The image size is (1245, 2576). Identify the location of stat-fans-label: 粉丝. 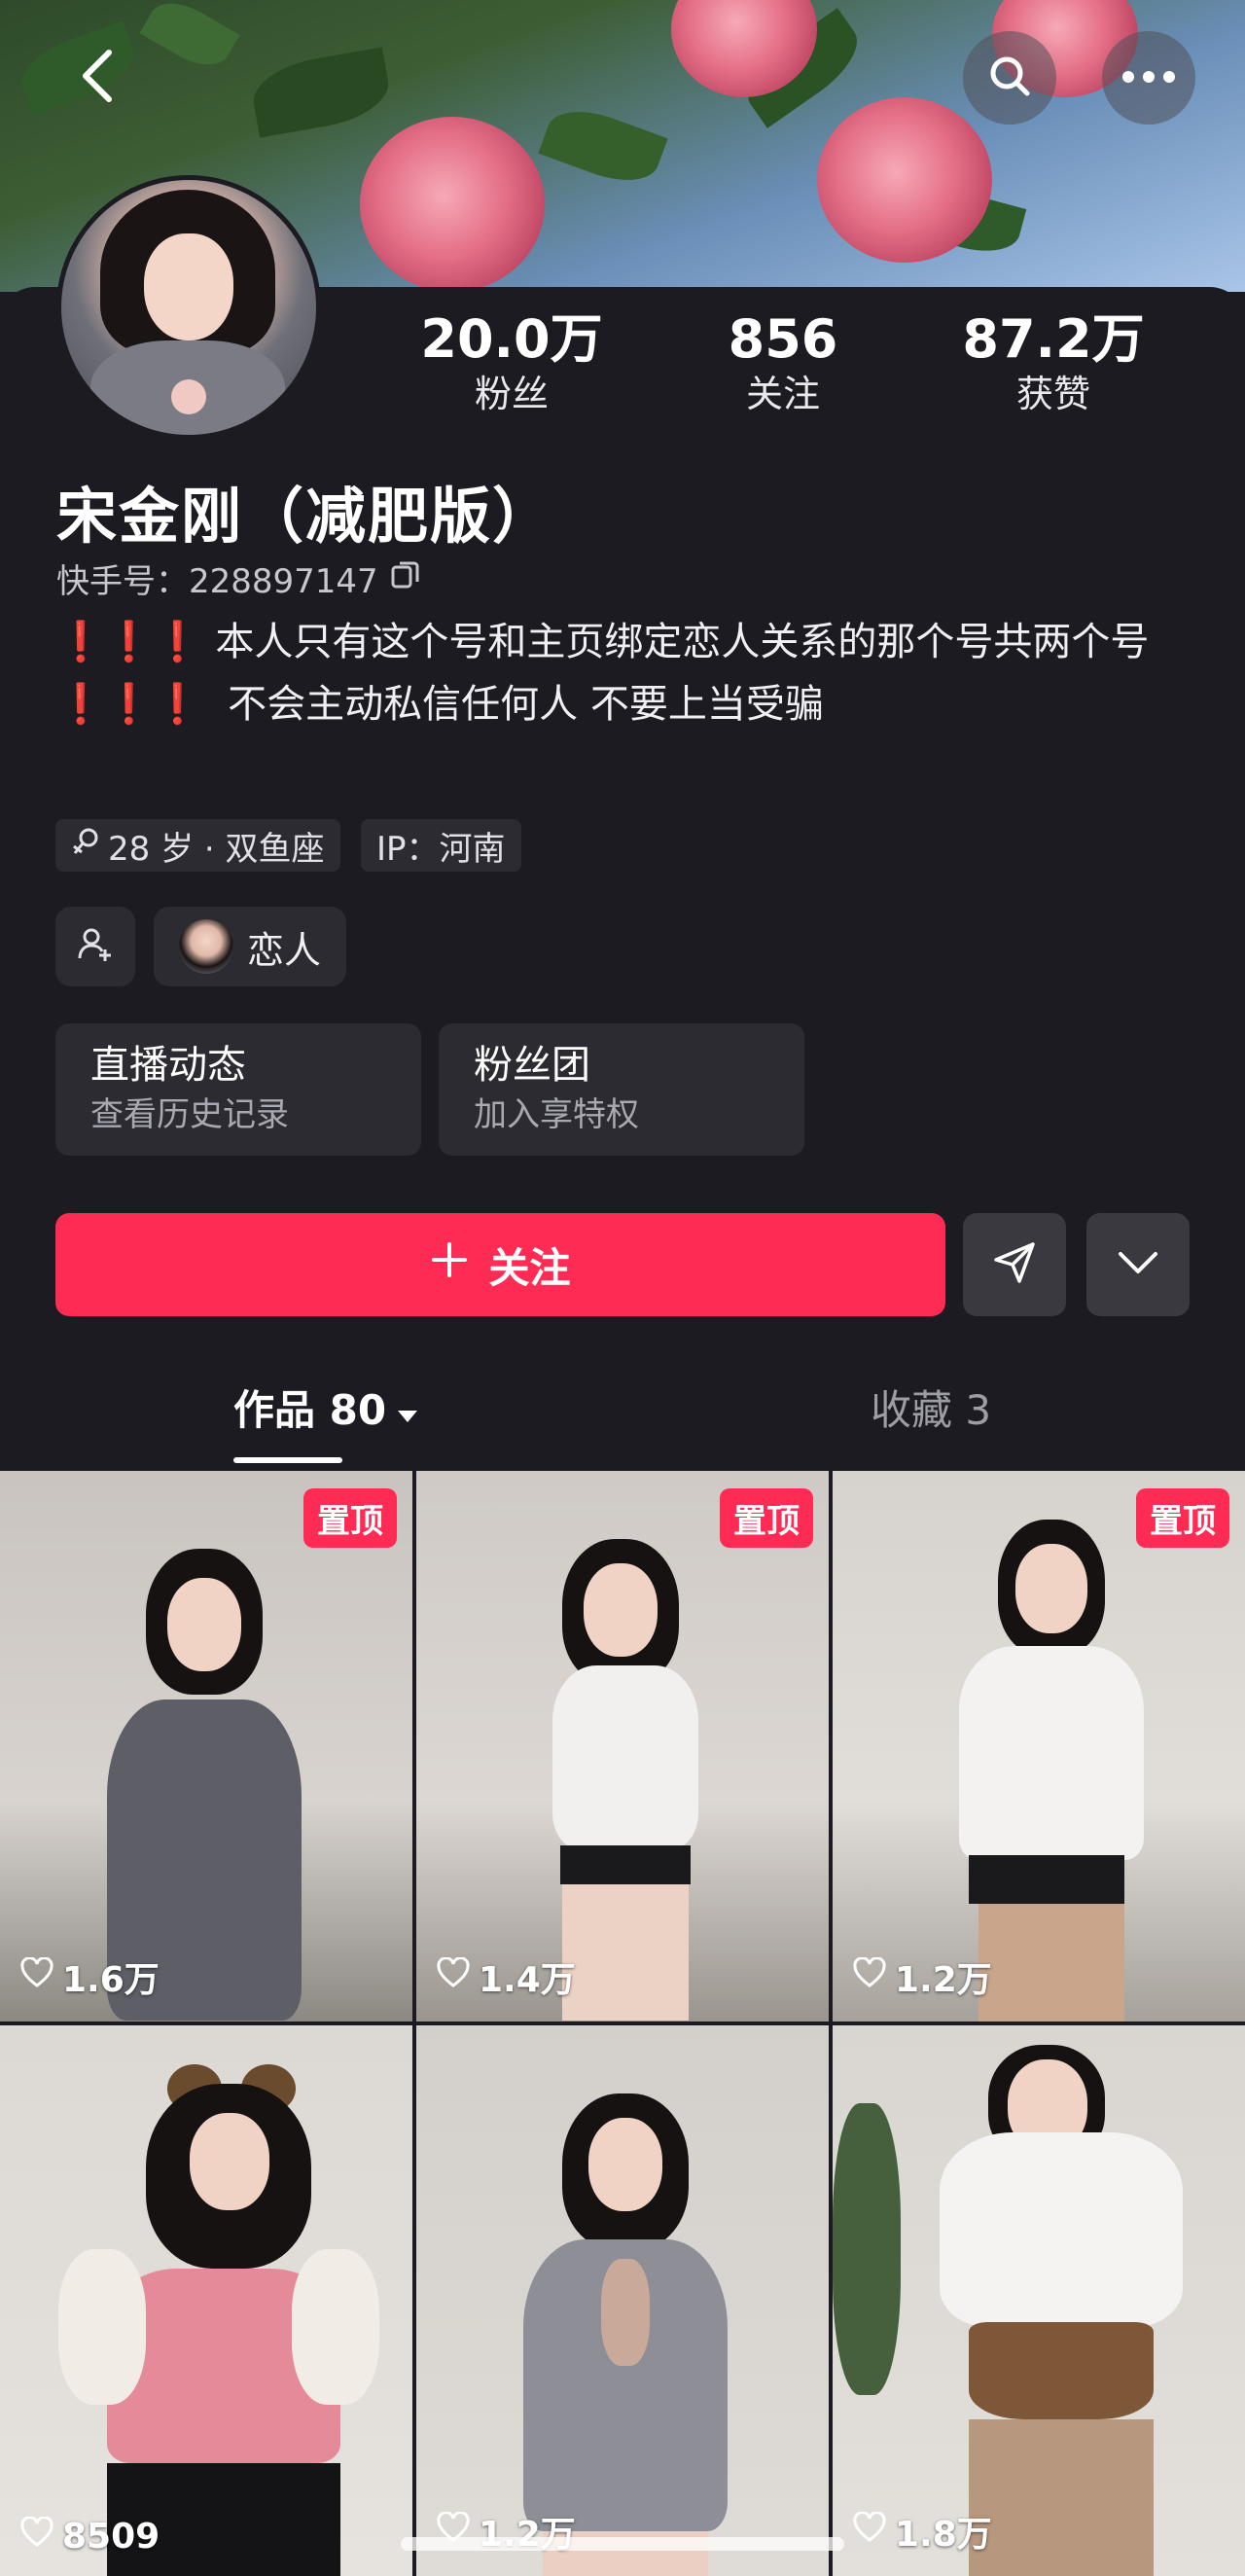
(511, 394).